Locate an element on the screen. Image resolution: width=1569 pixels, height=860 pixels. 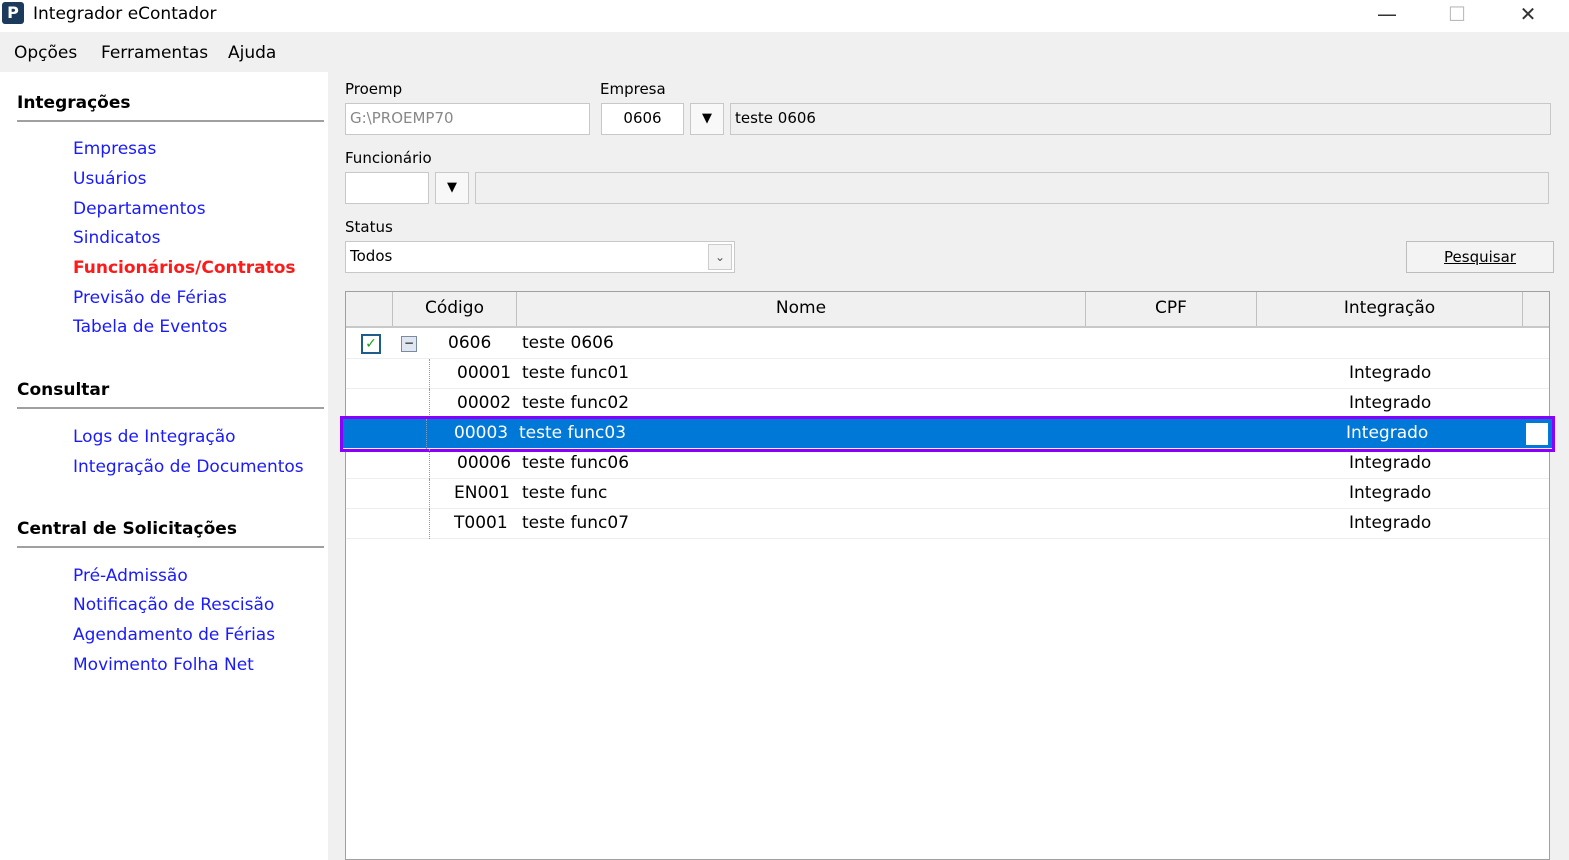
close-button: ✕ is located at coordinates (1528, 14).